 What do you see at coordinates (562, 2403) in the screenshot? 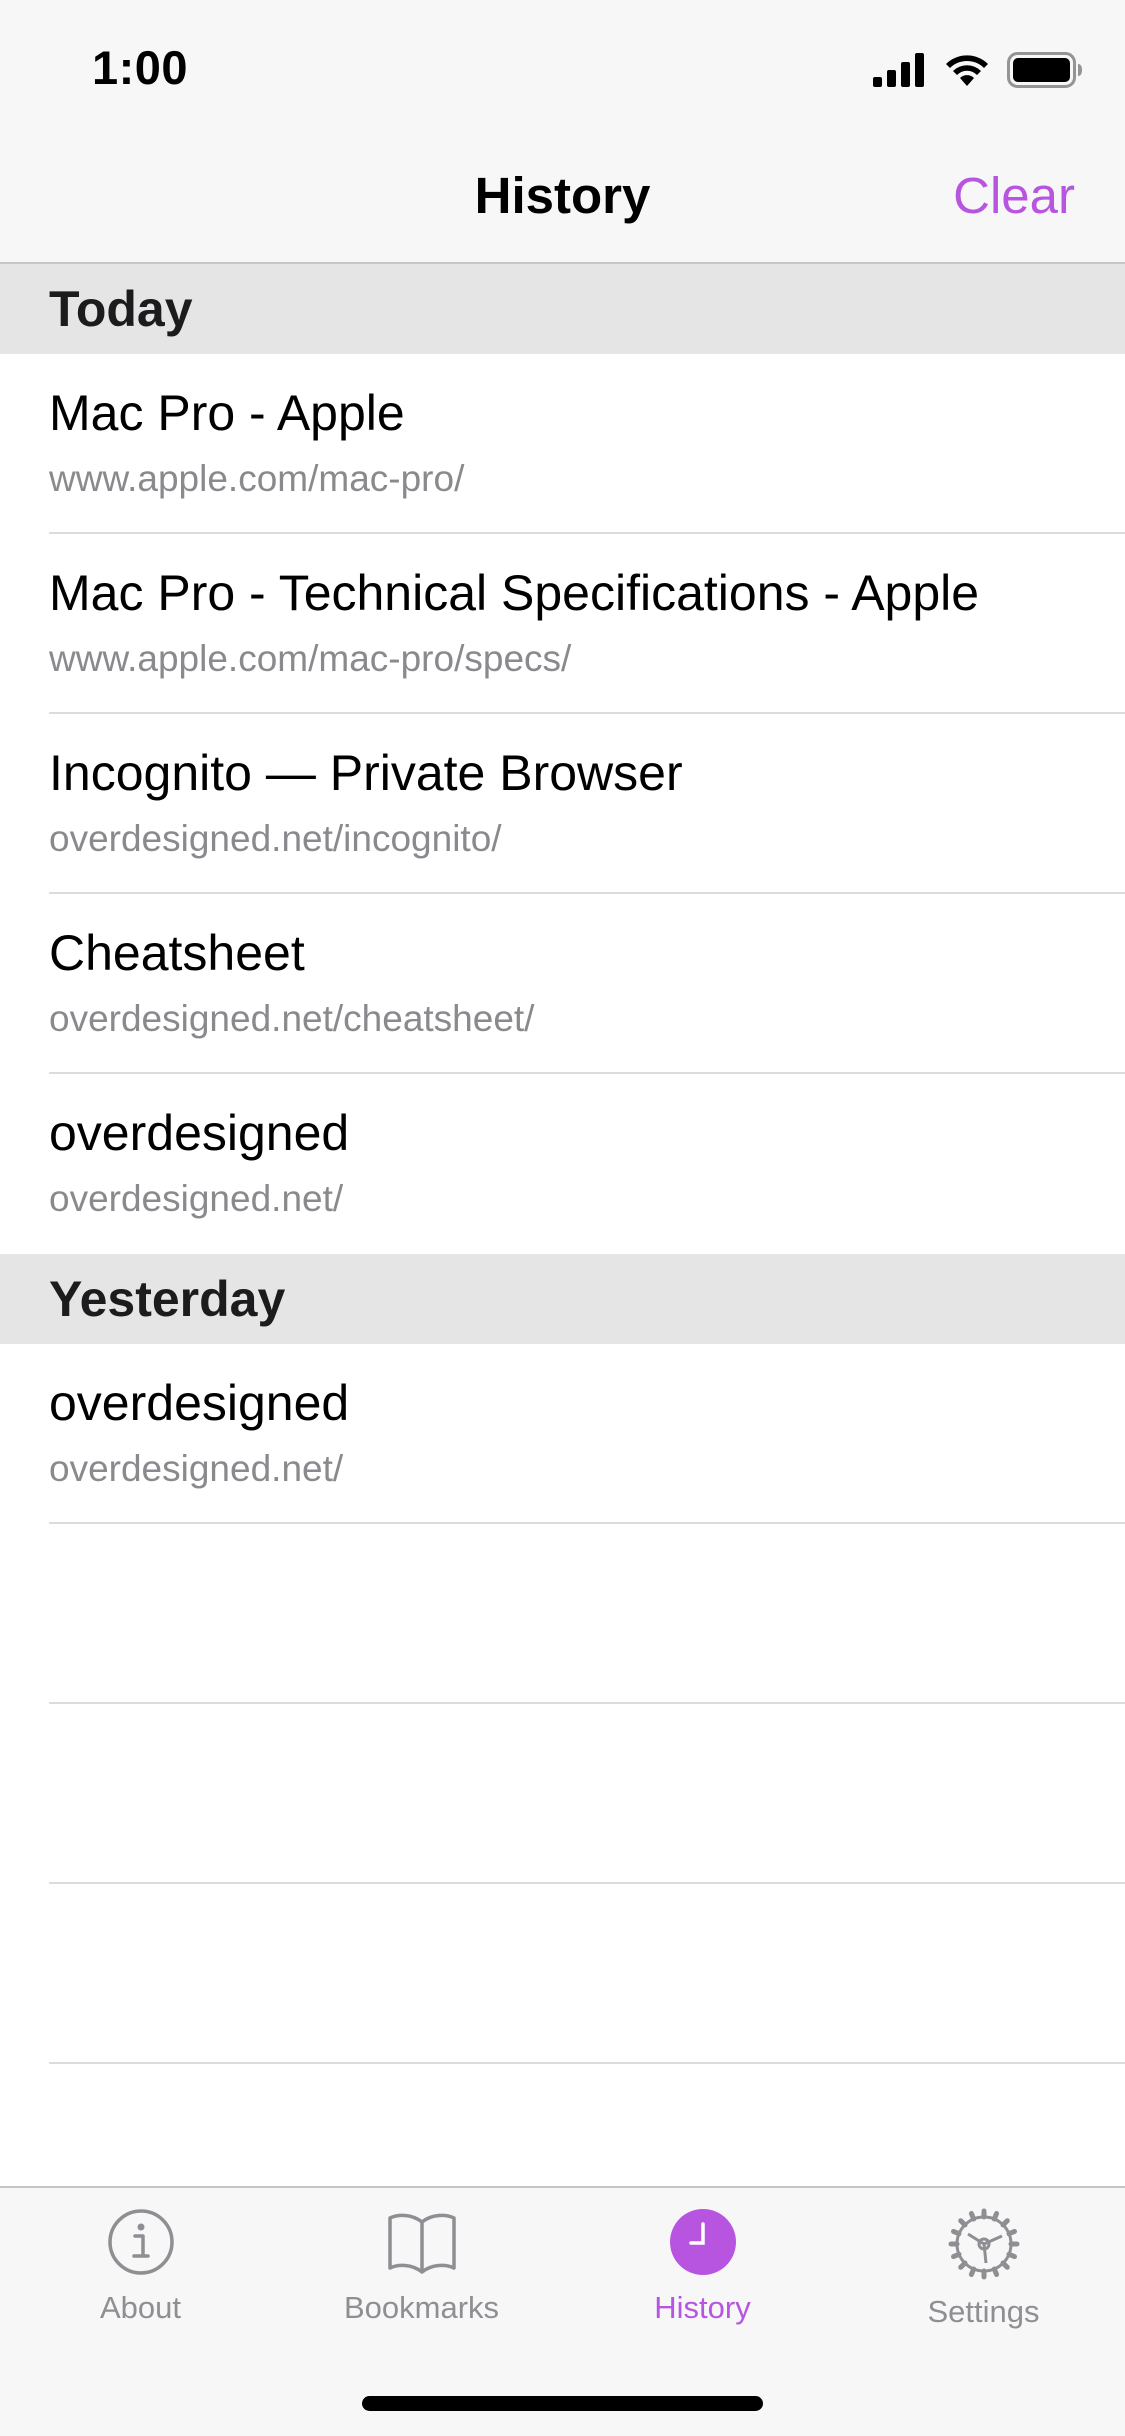
I see `home-indicator` at bounding box center [562, 2403].